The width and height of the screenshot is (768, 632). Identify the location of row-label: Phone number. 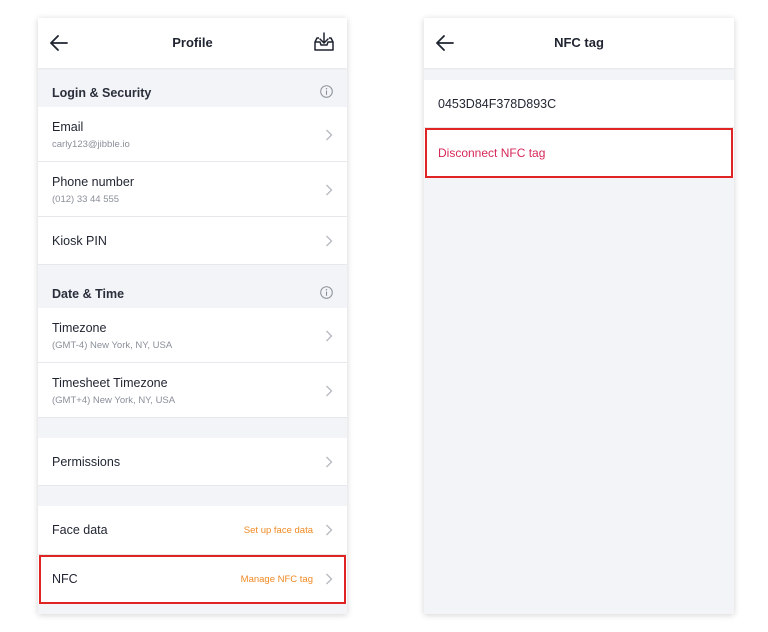
(93, 182).